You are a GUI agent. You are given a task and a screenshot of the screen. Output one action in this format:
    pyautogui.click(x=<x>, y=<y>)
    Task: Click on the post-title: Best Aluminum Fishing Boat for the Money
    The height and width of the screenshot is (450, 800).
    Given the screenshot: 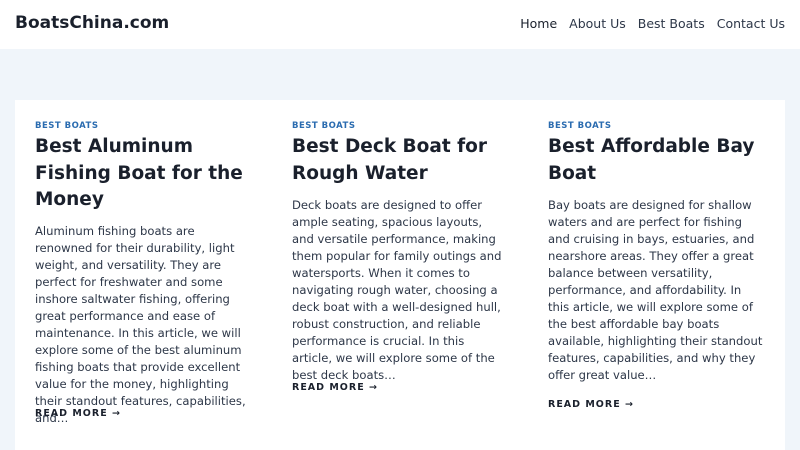 What is the action you would take?
    pyautogui.click(x=145, y=174)
    